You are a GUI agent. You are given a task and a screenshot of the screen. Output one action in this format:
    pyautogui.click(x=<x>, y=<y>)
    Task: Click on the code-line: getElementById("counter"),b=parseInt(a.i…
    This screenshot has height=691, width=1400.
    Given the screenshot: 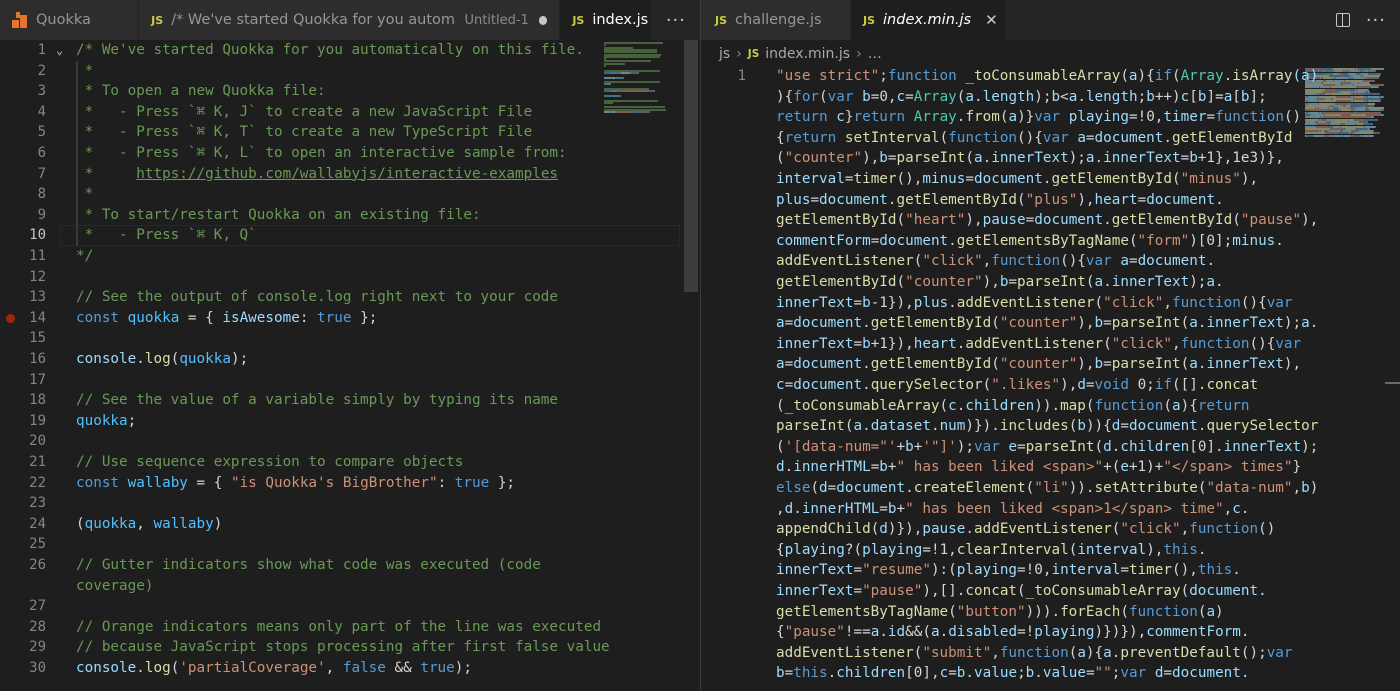 What is the action you would take?
    pyautogui.click(x=1050, y=282)
    